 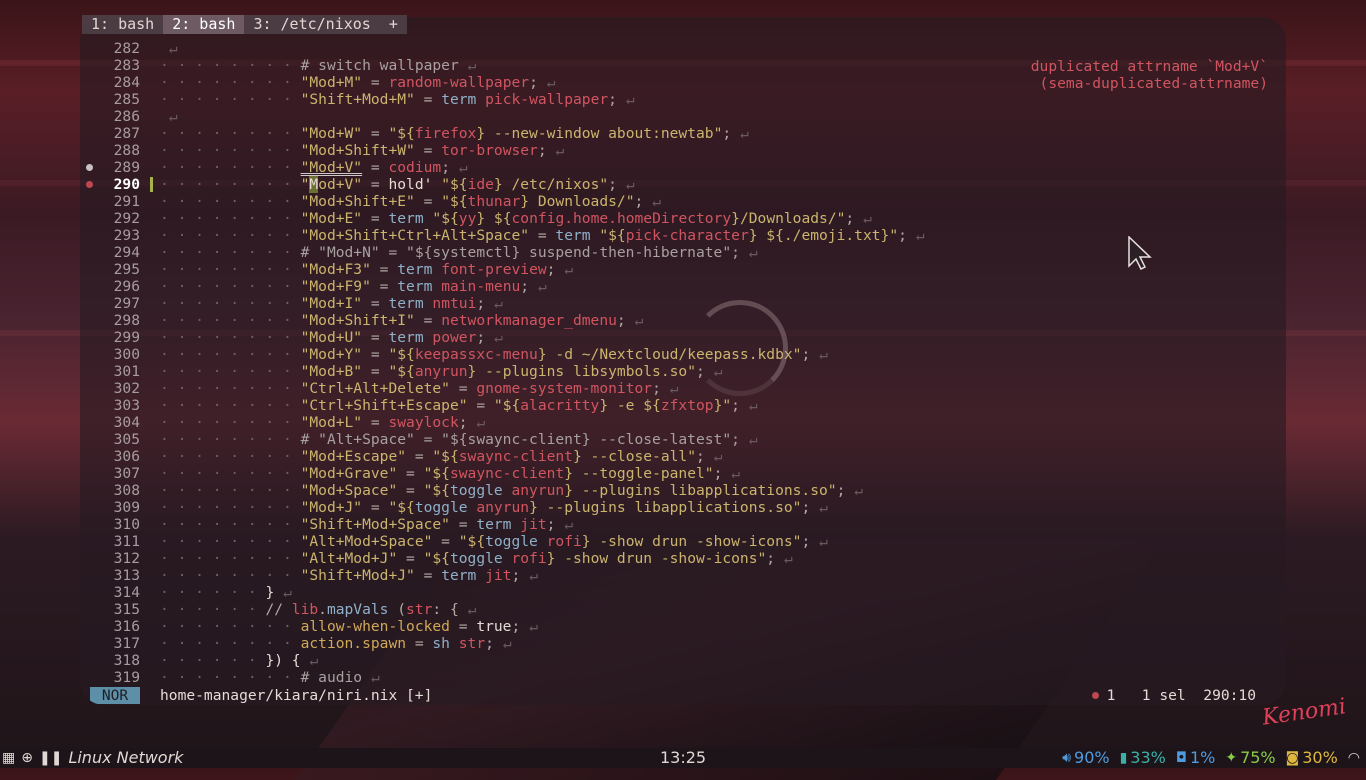 What do you see at coordinates (1312, 758) in the screenshot?
I see `temperature-indicator: ◙ 30%` at bounding box center [1312, 758].